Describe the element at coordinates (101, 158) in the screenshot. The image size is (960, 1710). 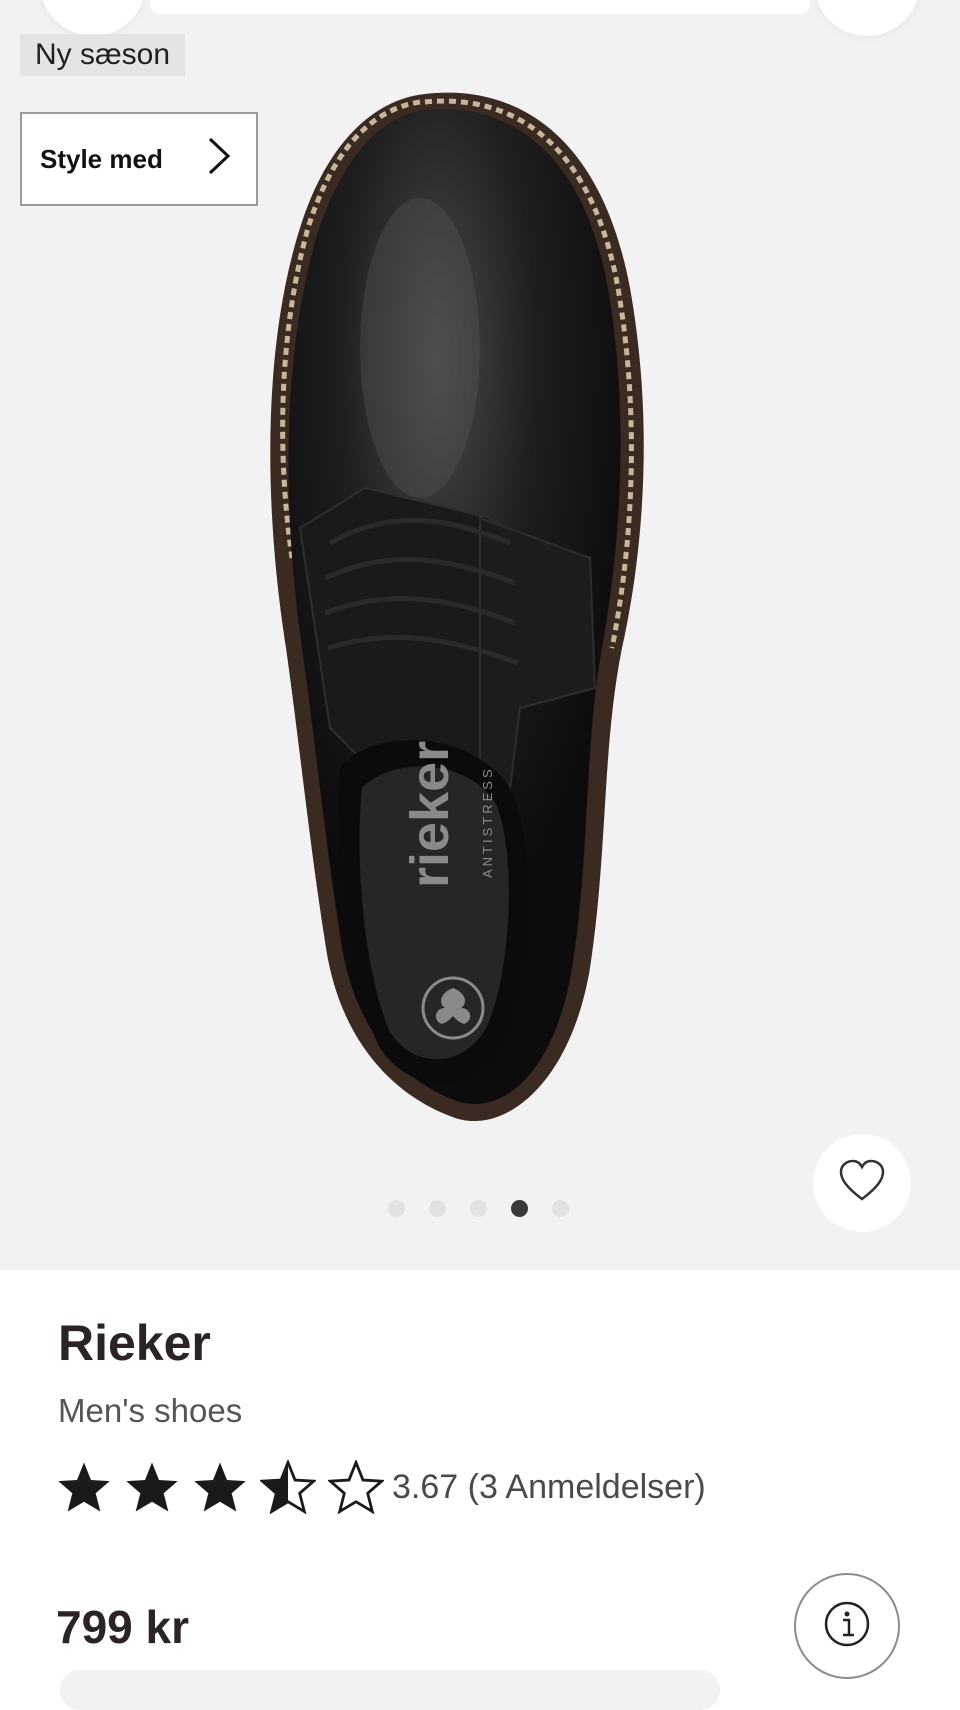
I see `style-with-label: Style med` at that location.